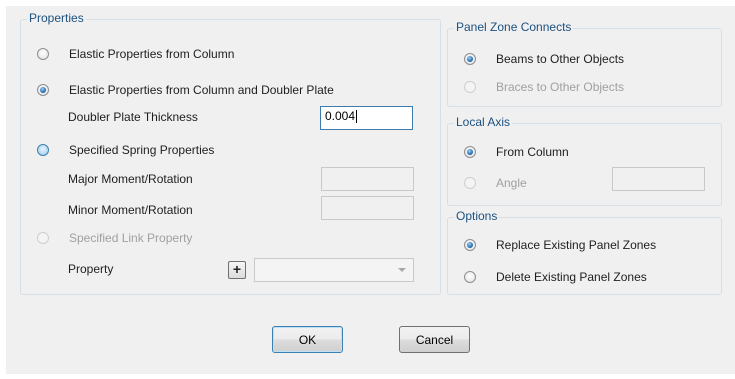  Describe the element at coordinates (483, 122) in the screenshot. I see `local-axis-title: Local Axis` at that location.